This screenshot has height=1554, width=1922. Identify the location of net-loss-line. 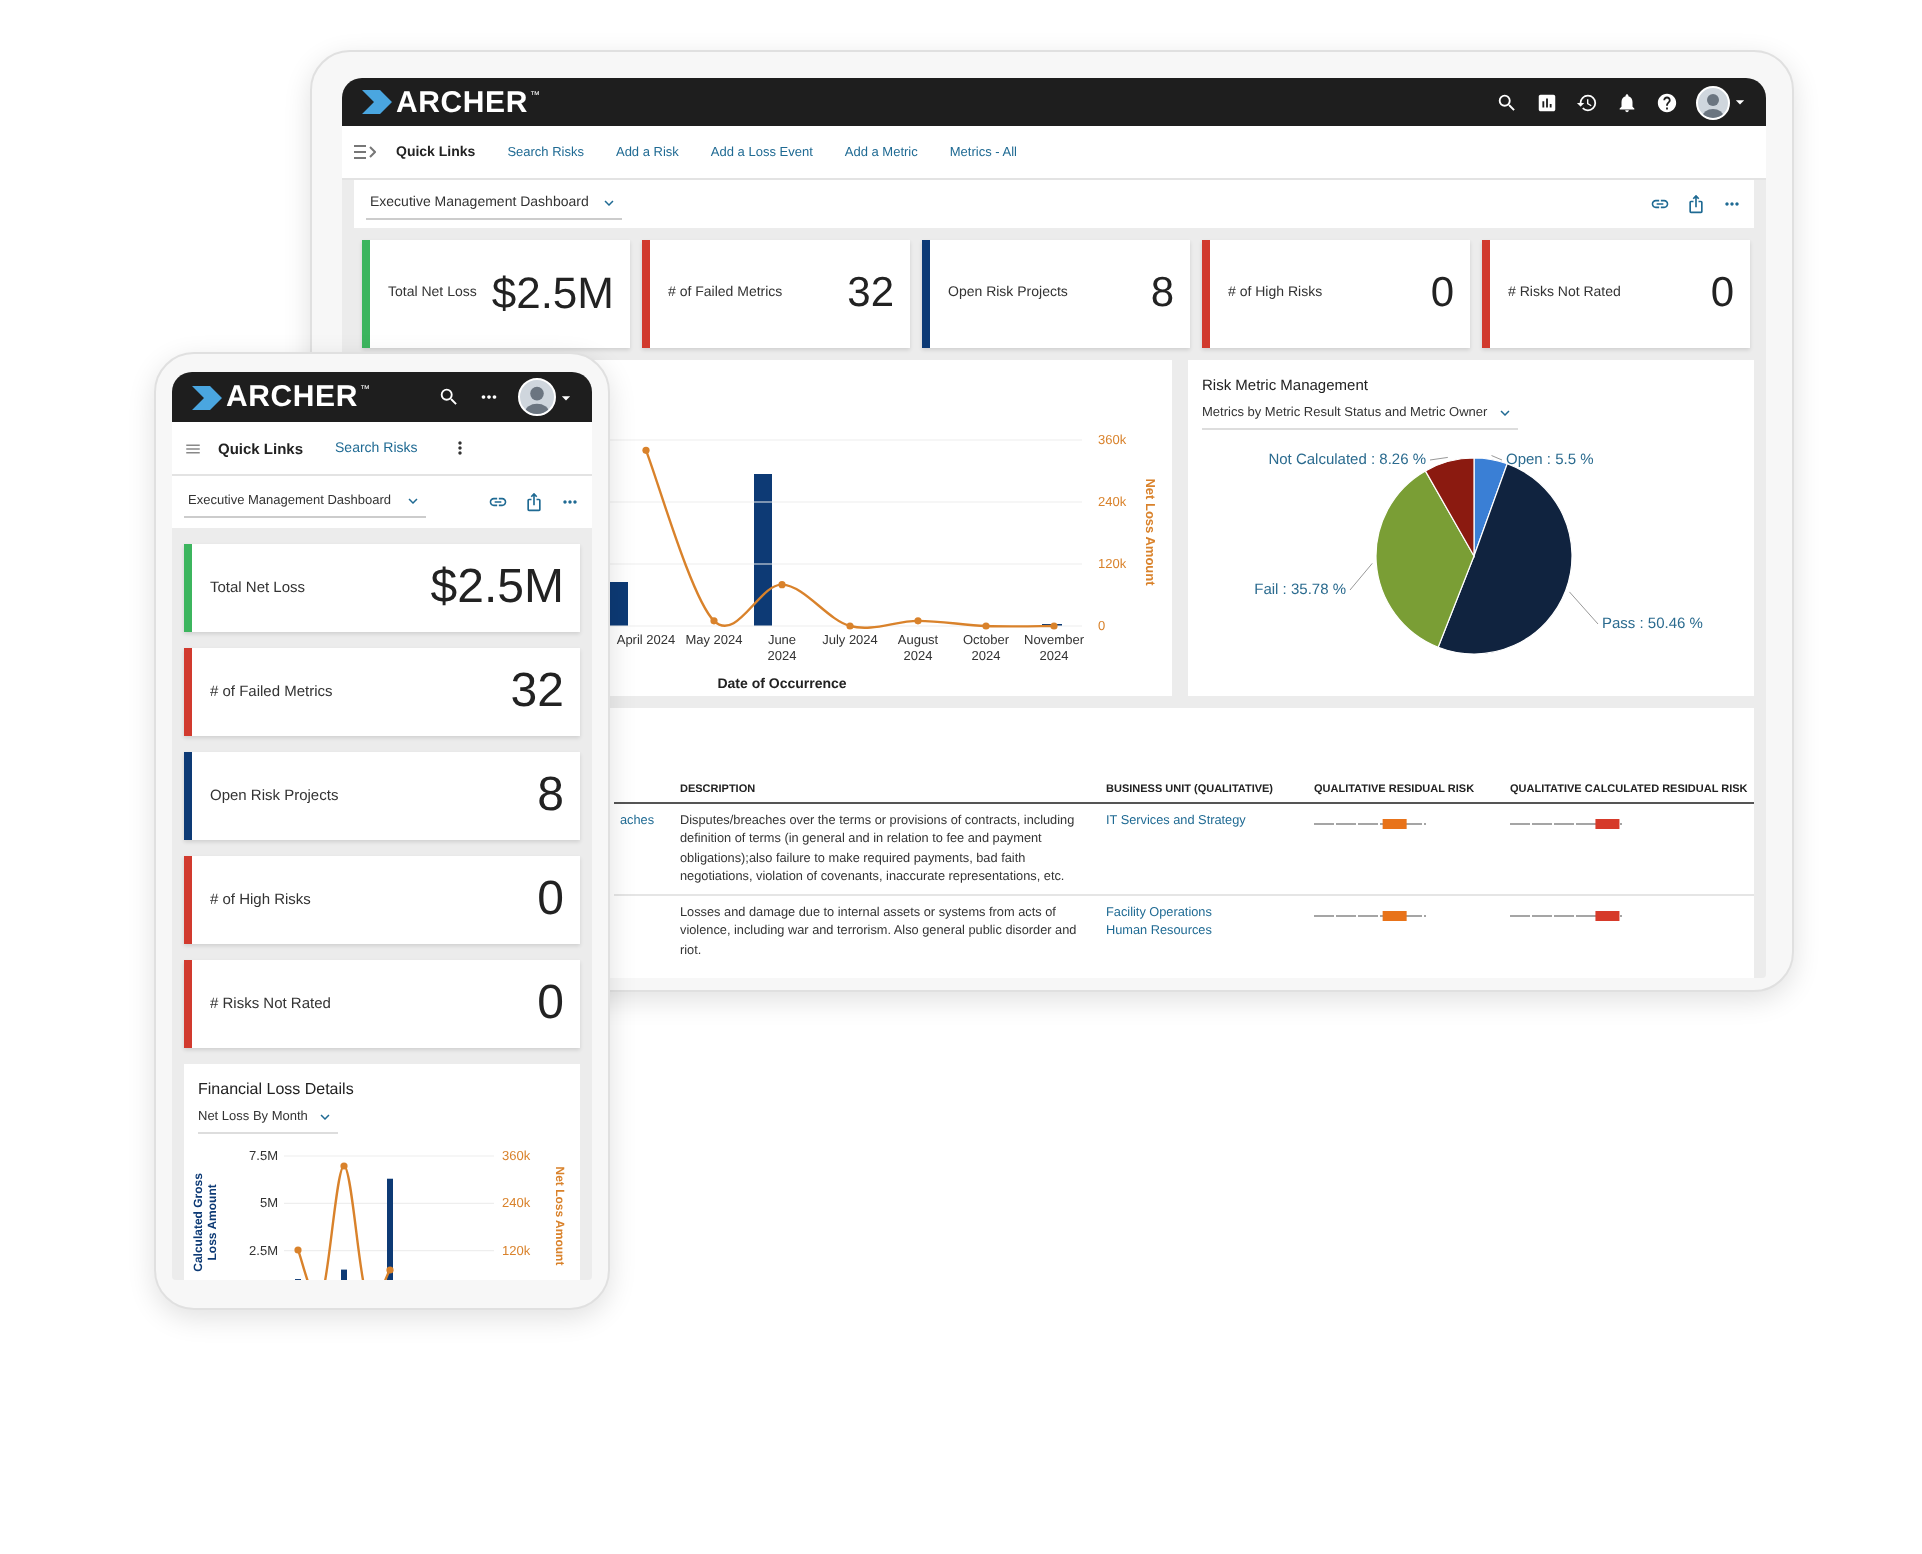
(344, 1221).